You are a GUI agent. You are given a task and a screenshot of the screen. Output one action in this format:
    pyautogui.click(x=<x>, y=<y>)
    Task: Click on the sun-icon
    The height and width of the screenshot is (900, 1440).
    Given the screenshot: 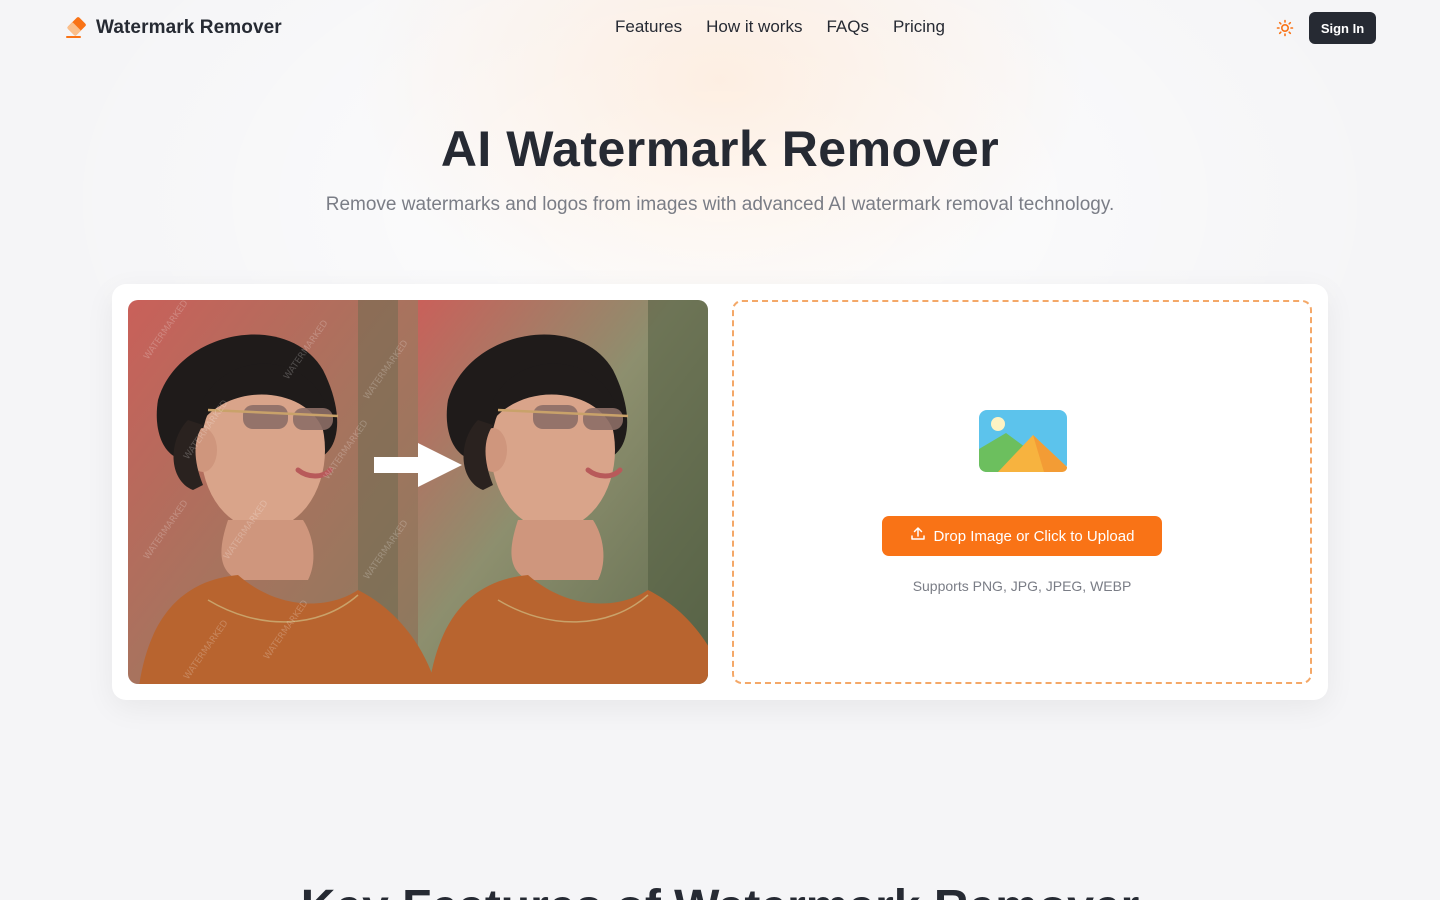 What is the action you would take?
    pyautogui.click(x=1285, y=28)
    